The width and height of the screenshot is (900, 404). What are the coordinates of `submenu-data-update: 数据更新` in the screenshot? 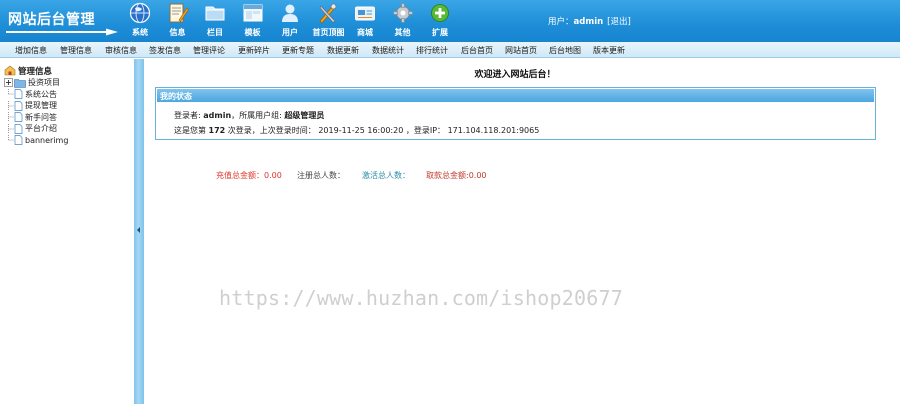 It's located at (343, 50).